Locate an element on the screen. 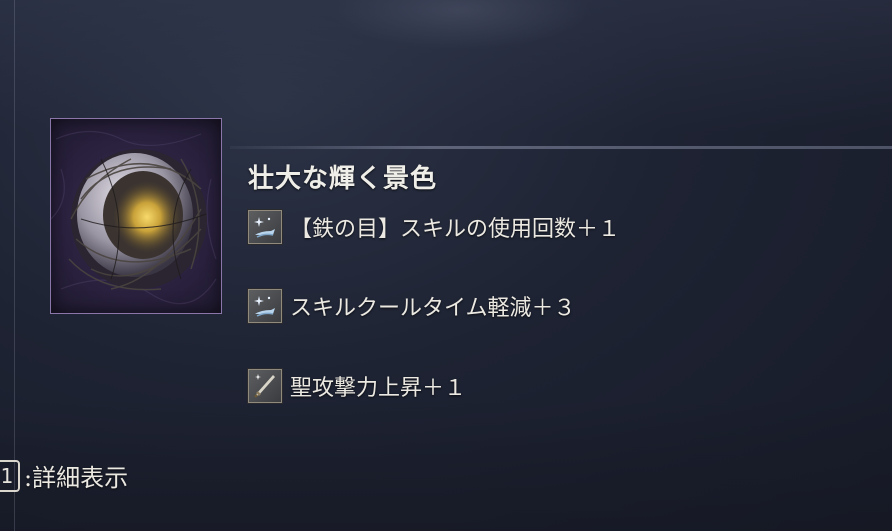 The height and width of the screenshot is (531, 892). nest-relic-icon is located at coordinates (134, 217).